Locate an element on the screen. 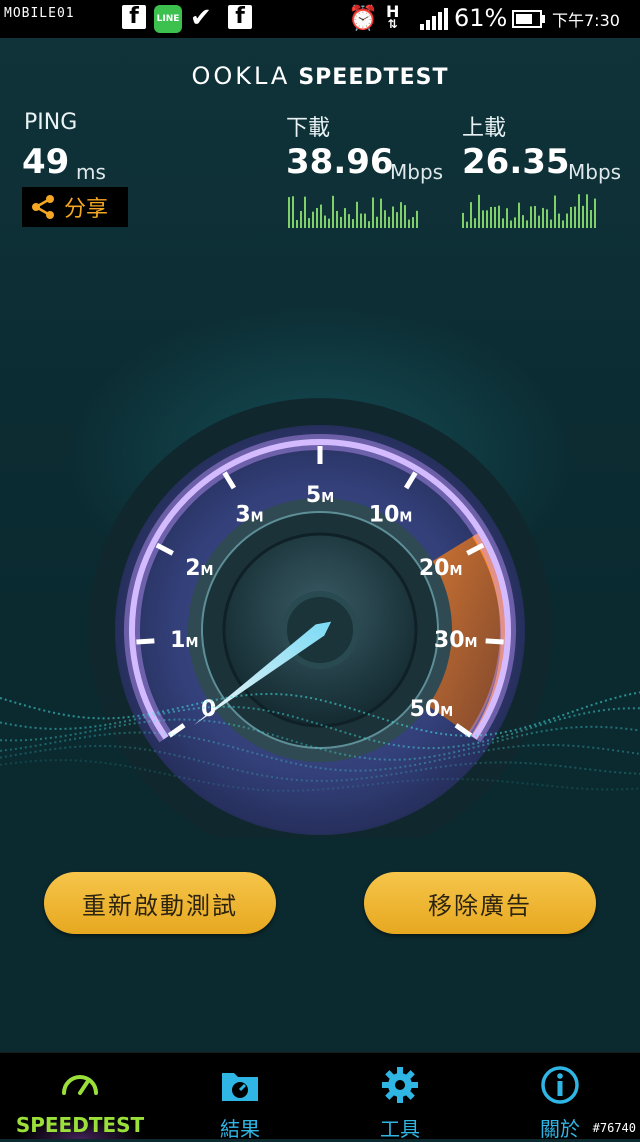 The height and width of the screenshot is (1142, 640). ookla-speedtest-logo: OOKLA SPEEDTEST is located at coordinates (320, 76).